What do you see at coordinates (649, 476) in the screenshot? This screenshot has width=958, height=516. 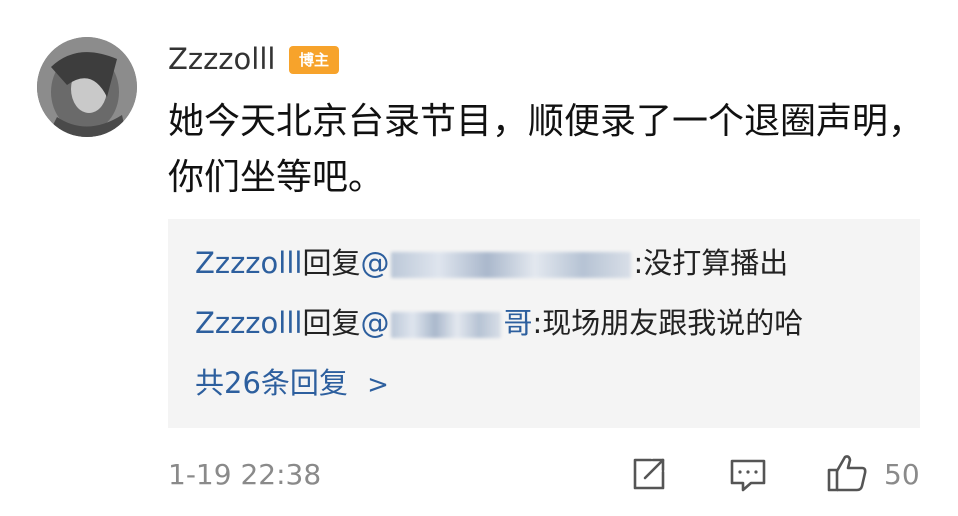 I see `share-icon` at bounding box center [649, 476].